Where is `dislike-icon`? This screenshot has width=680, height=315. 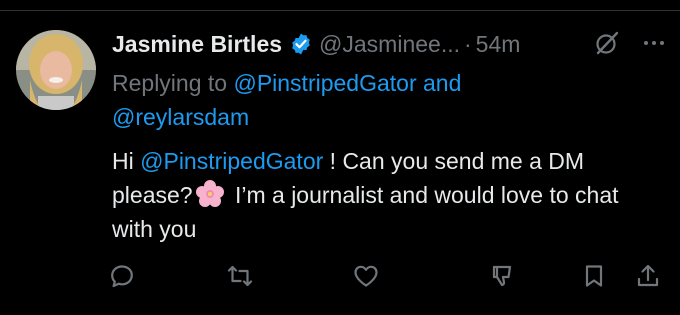 dislike-icon is located at coordinates (502, 276).